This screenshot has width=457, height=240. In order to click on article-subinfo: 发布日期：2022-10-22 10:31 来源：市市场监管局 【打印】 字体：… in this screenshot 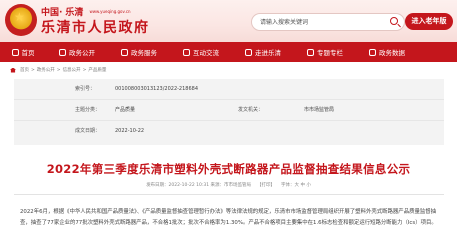, I will do `click(228, 185)`.